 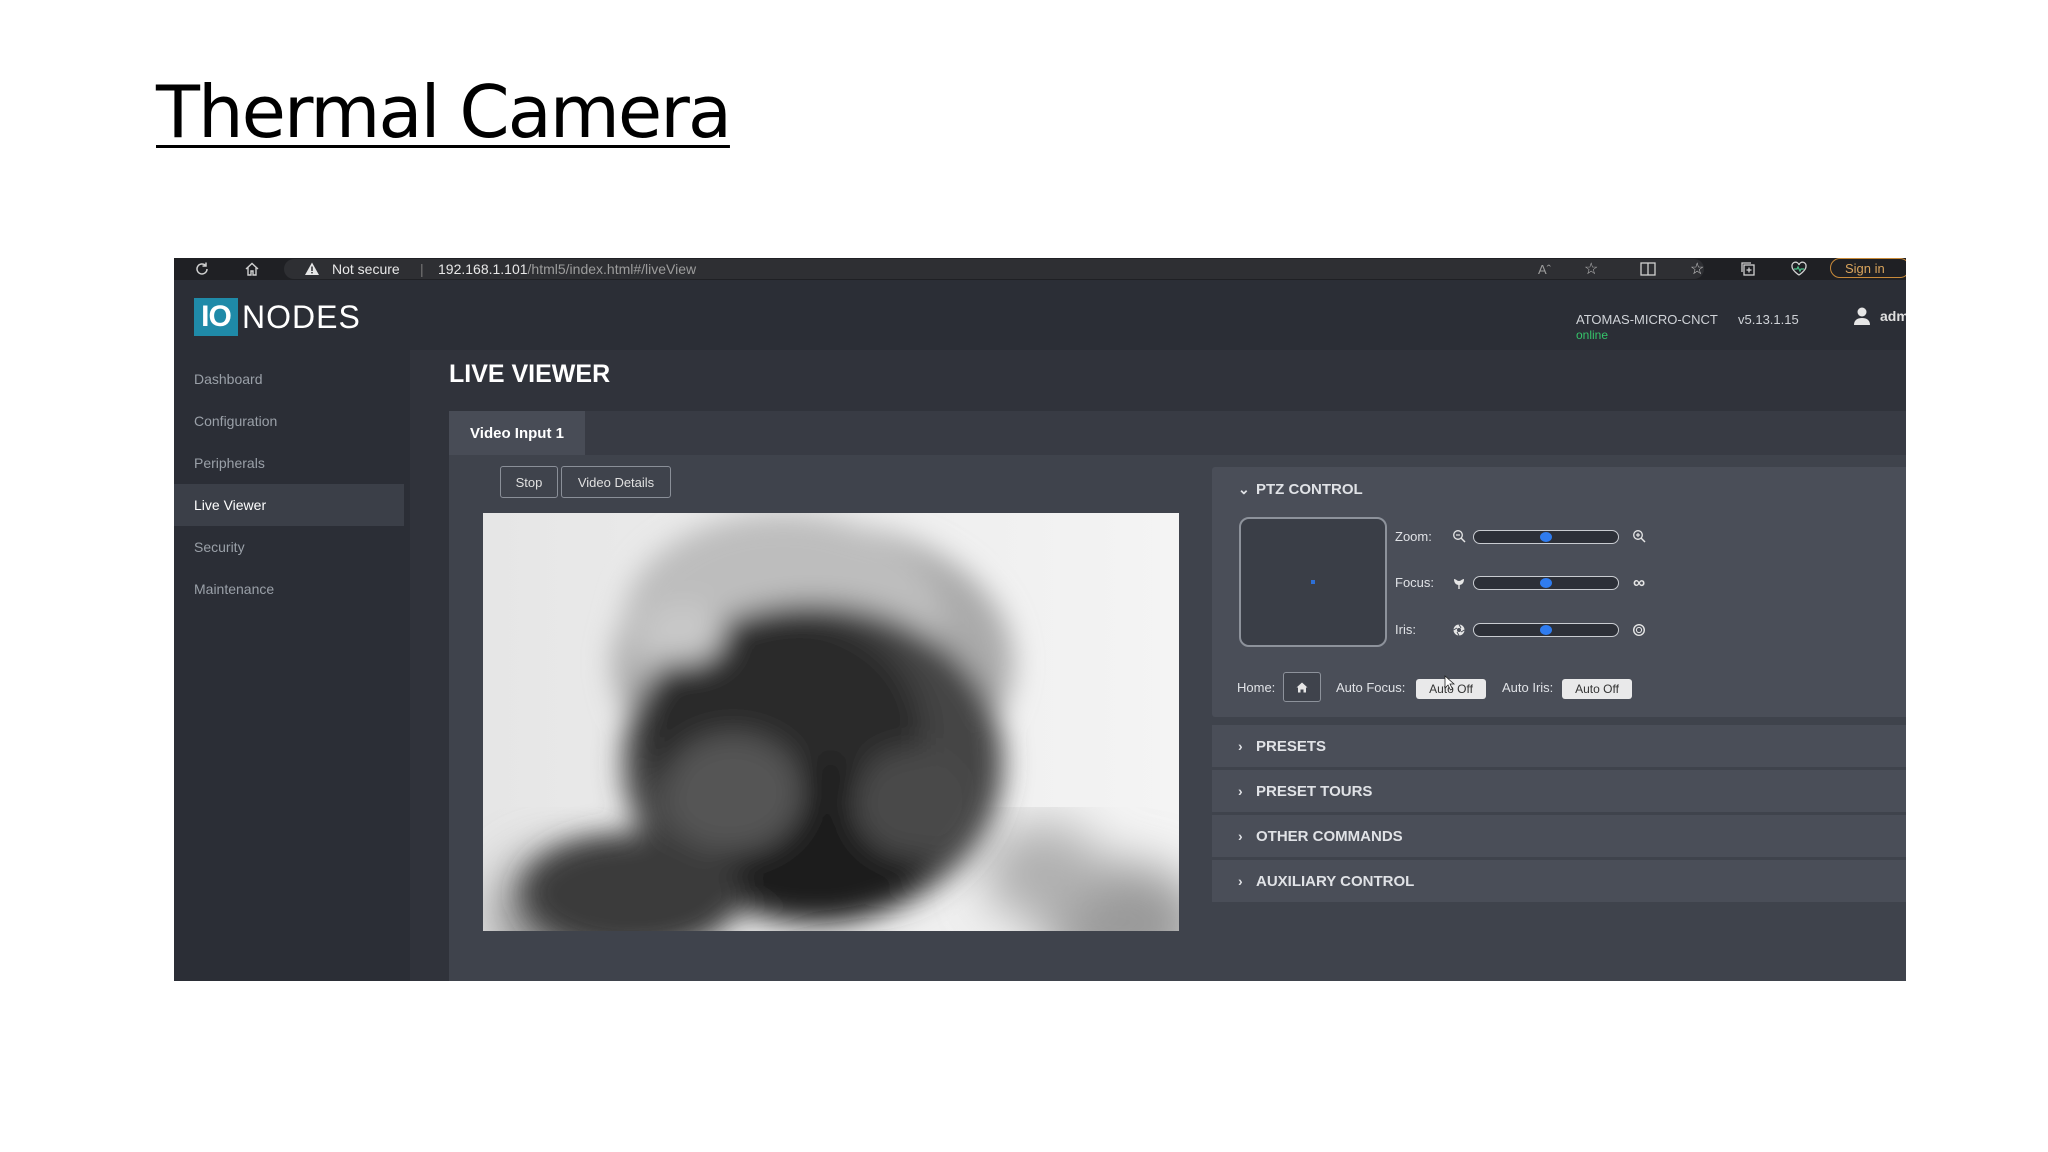 What do you see at coordinates (1591, 269) in the screenshot?
I see `favorite-star-icon: ☆` at bounding box center [1591, 269].